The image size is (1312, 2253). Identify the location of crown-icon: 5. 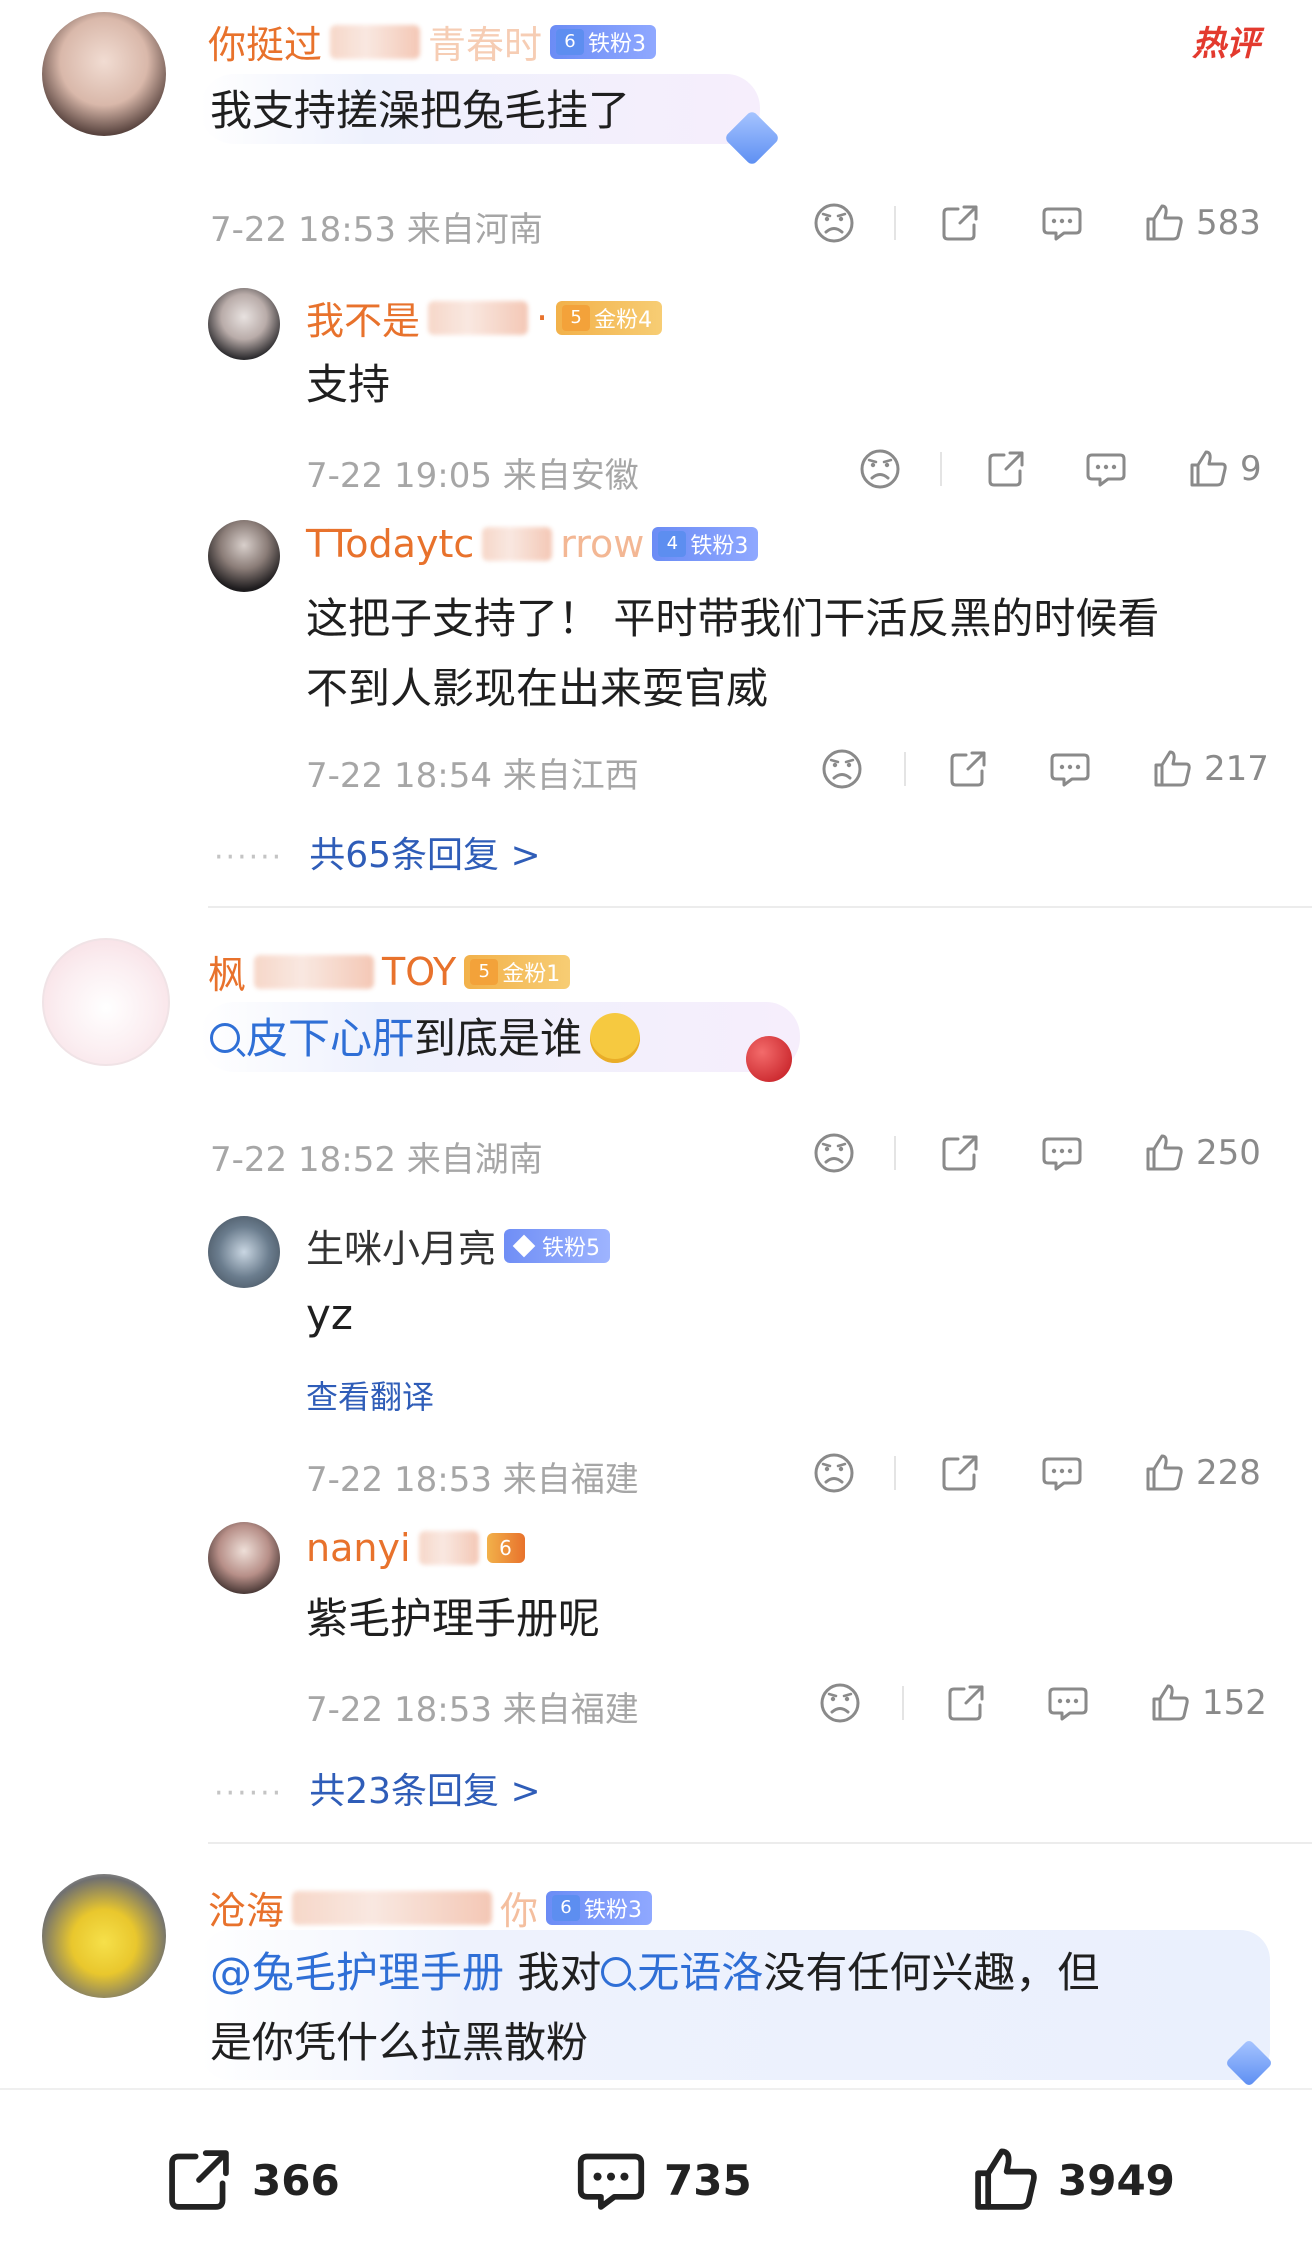
(576, 317).